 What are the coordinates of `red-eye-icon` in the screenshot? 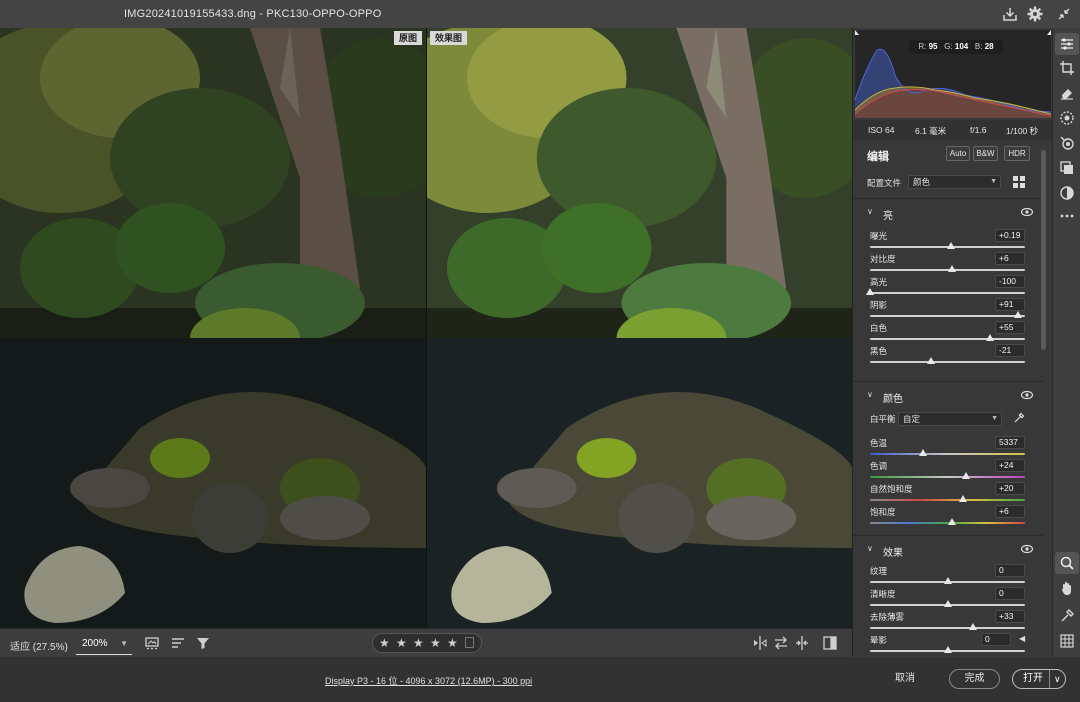 It's located at (1067, 143).